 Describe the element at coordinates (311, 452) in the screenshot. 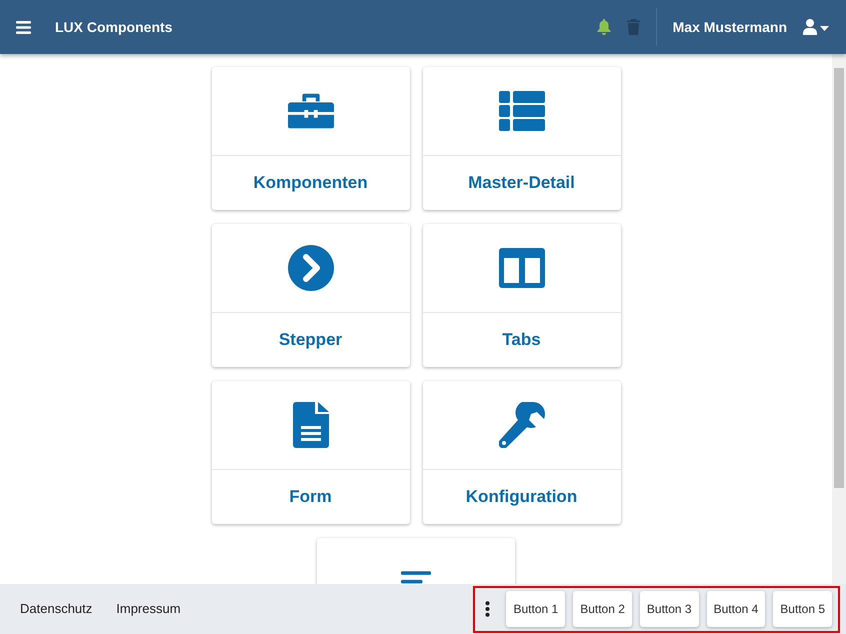

I see `tile-card: Form` at that location.